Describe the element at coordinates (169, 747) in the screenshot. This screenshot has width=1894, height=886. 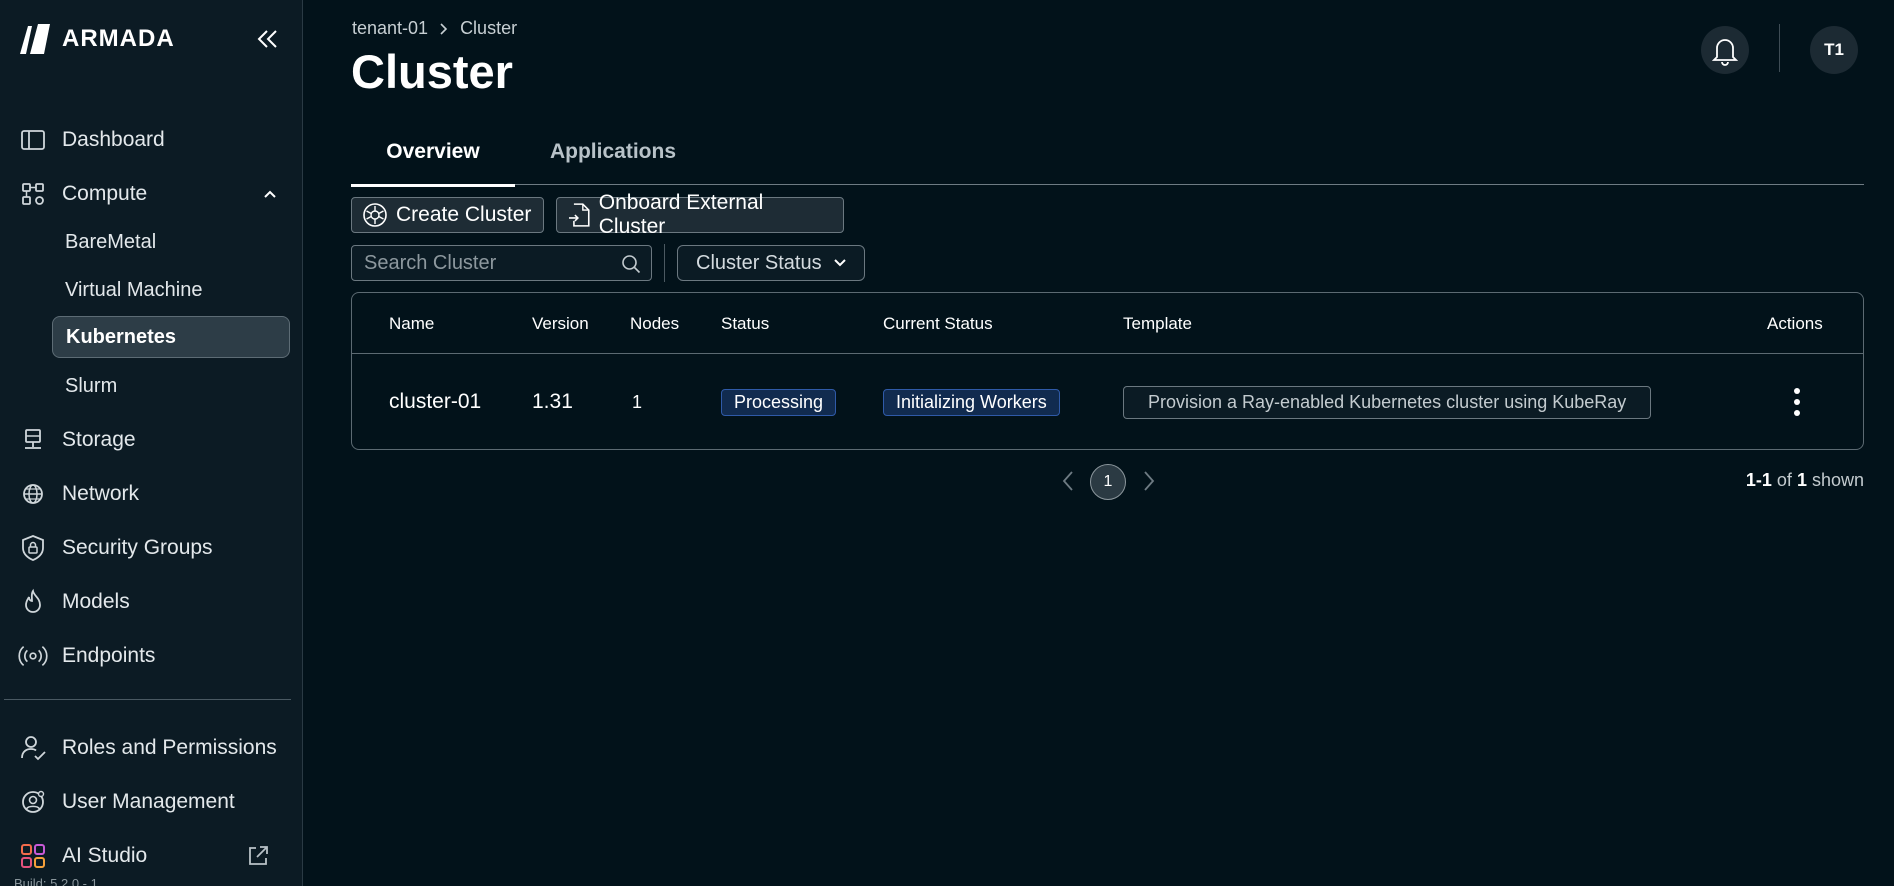
I see `sidebar-item-label: Roles and Permissions` at that location.